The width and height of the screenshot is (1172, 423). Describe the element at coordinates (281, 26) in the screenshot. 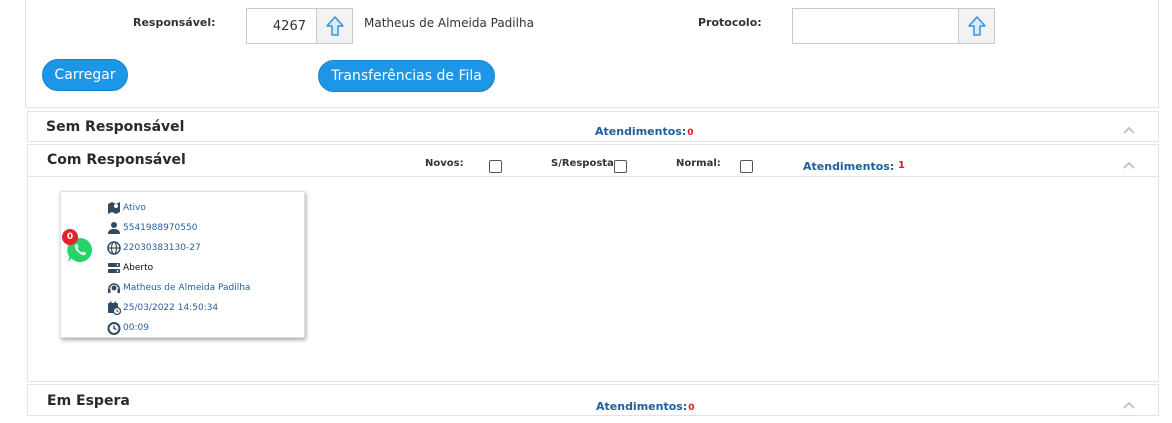

I see `responsavel-input: 4267` at that location.